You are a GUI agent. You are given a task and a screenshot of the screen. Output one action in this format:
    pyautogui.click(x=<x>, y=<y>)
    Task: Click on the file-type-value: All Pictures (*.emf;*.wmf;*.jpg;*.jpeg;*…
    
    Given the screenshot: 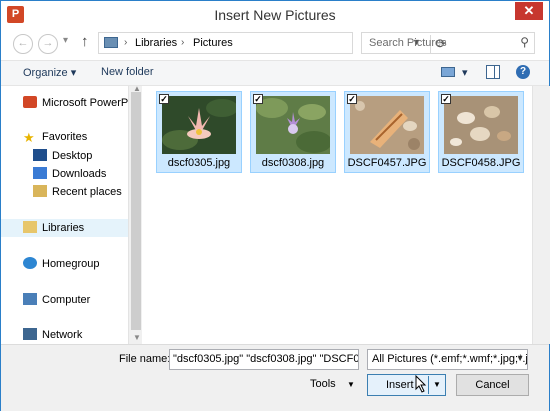 What is the action you would take?
    pyautogui.click(x=450, y=359)
    